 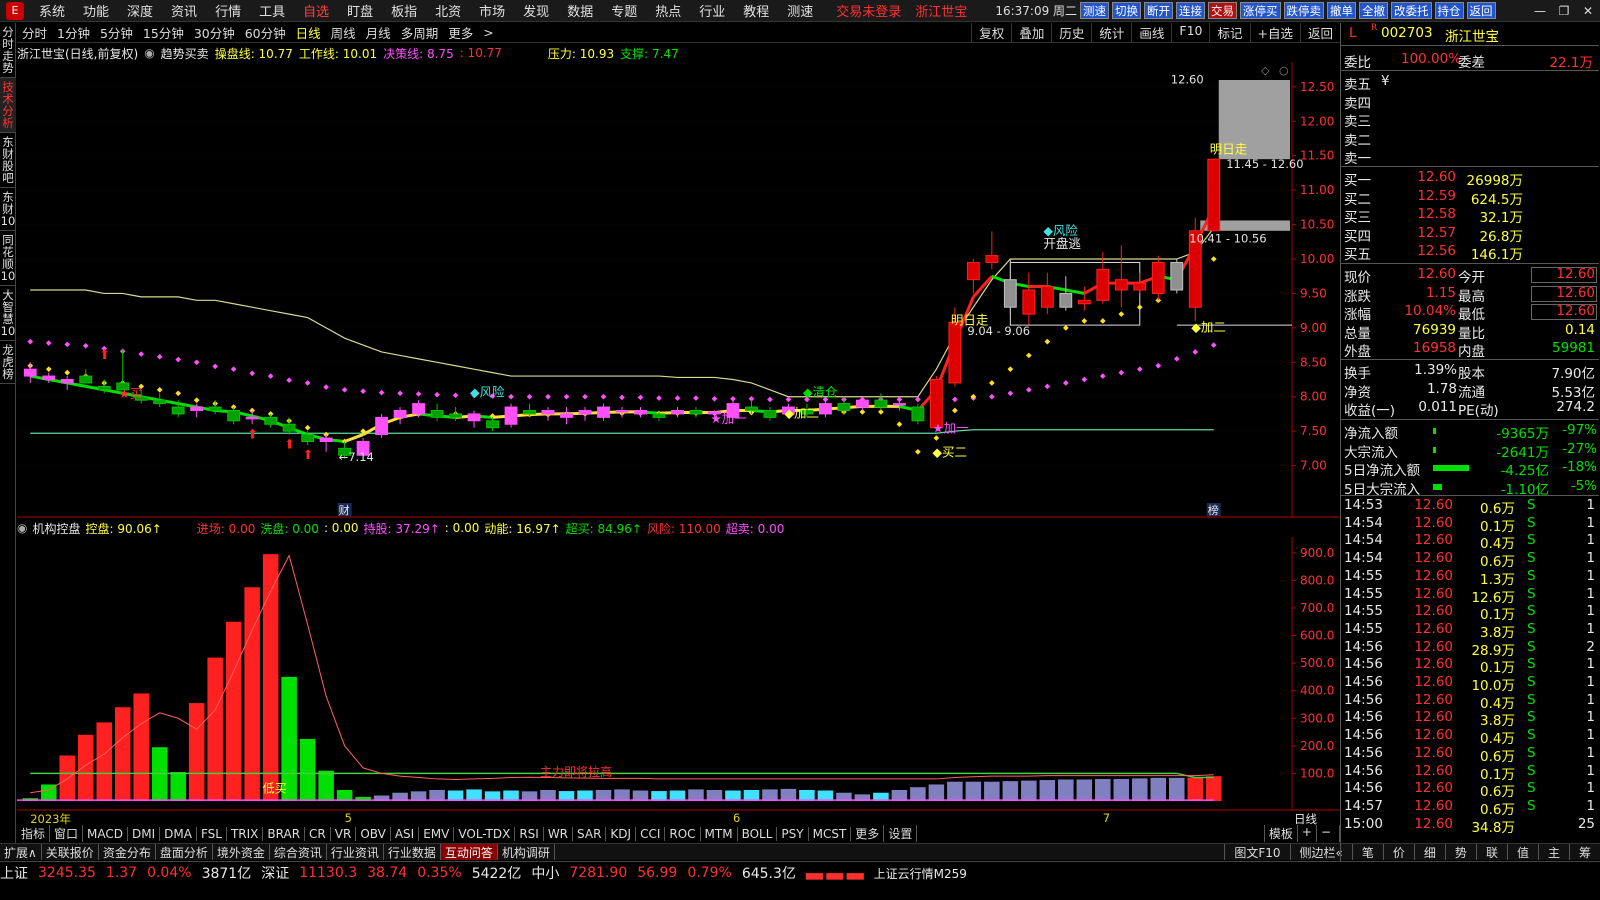 What do you see at coordinates (469, 852) in the screenshot?
I see `bottom-tab: 互动问答` at bounding box center [469, 852].